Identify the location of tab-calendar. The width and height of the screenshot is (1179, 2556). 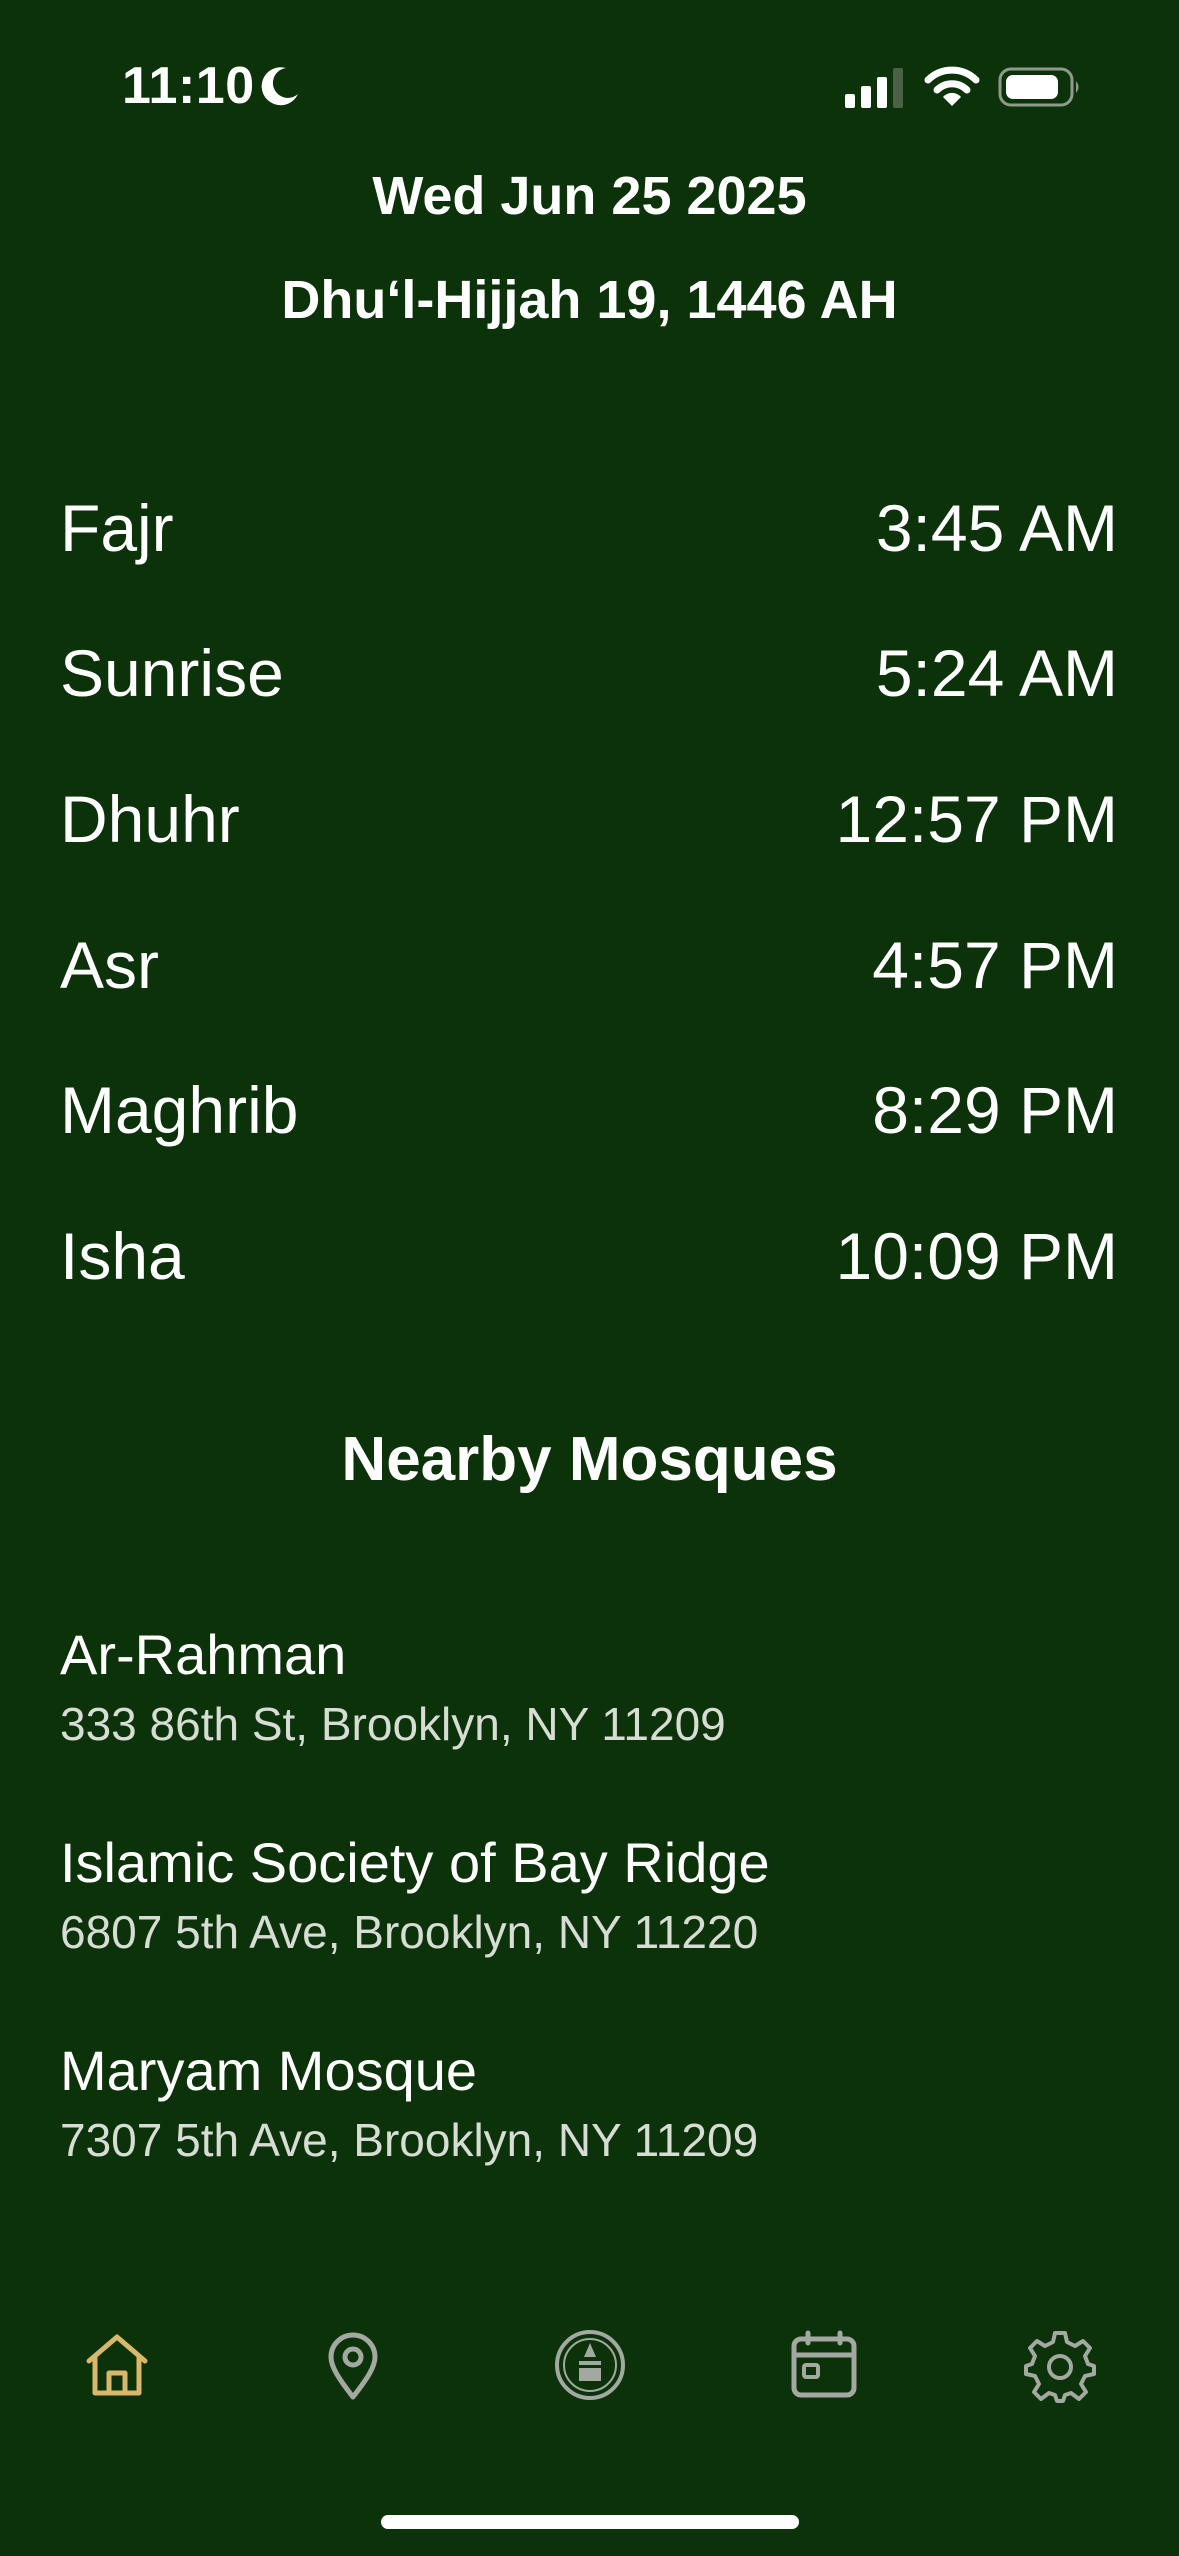
(824, 2365).